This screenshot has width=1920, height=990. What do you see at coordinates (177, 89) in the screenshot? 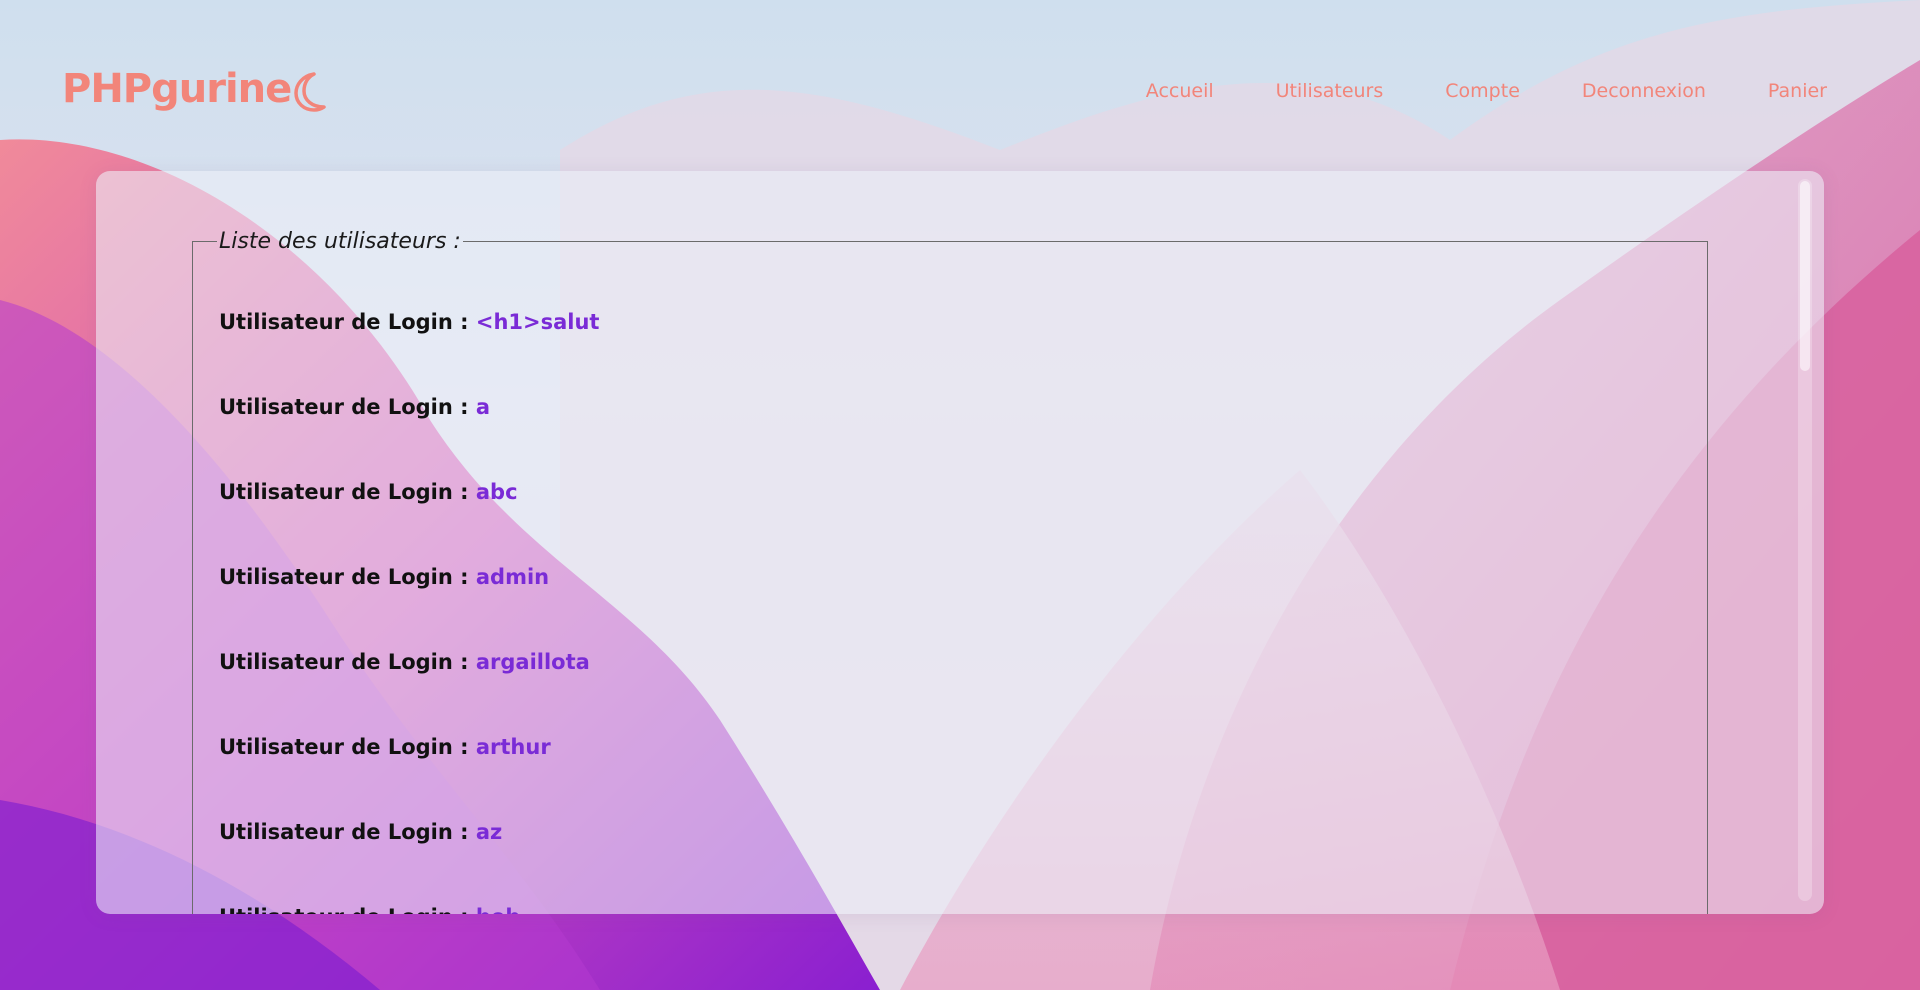
I see `brand-logo: PHPgurine` at bounding box center [177, 89].